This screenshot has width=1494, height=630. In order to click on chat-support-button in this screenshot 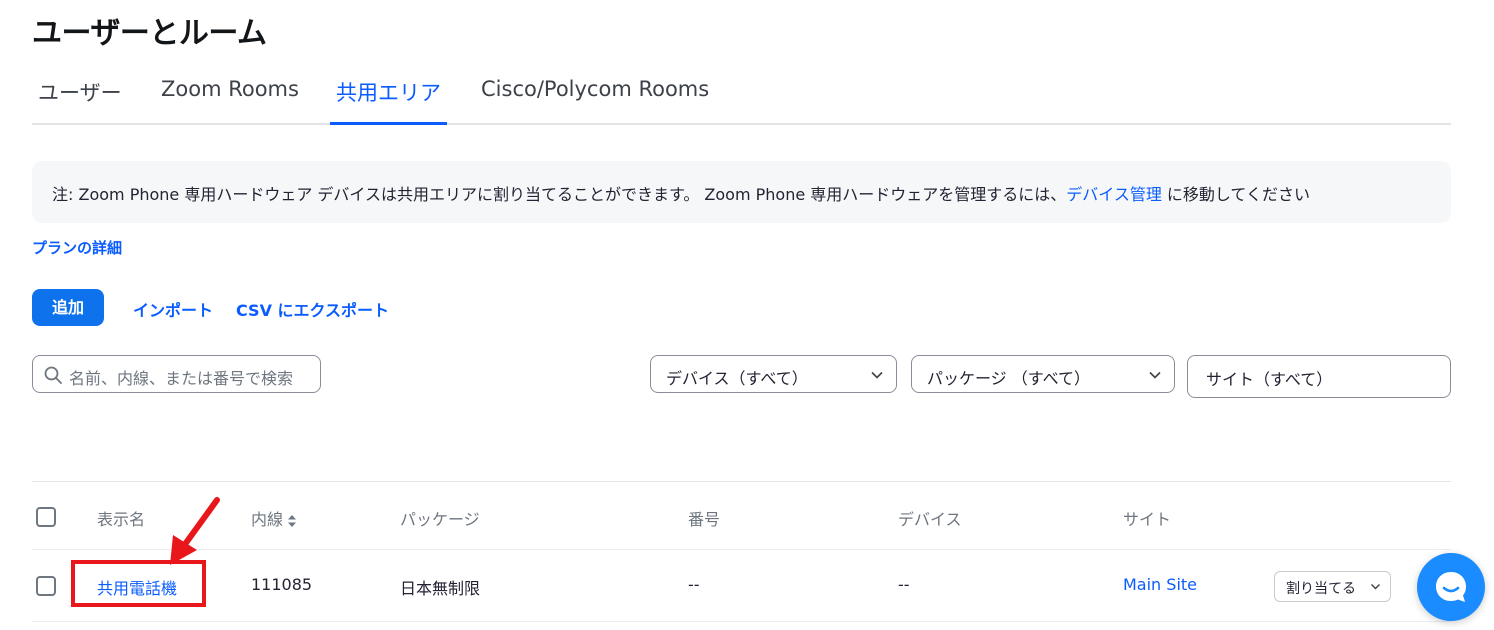, I will do `click(1451, 587)`.